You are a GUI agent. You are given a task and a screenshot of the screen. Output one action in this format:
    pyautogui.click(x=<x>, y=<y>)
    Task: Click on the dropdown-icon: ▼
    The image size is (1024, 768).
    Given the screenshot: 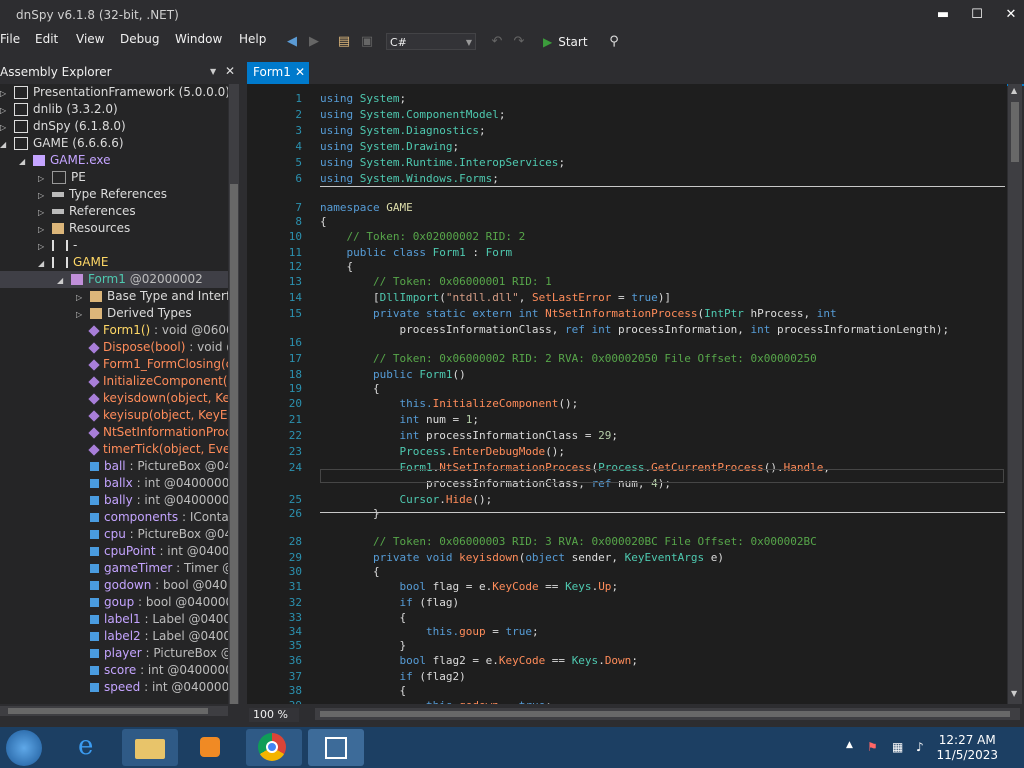 What is the action you would take?
    pyautogui.click(x=213, y=71)
    